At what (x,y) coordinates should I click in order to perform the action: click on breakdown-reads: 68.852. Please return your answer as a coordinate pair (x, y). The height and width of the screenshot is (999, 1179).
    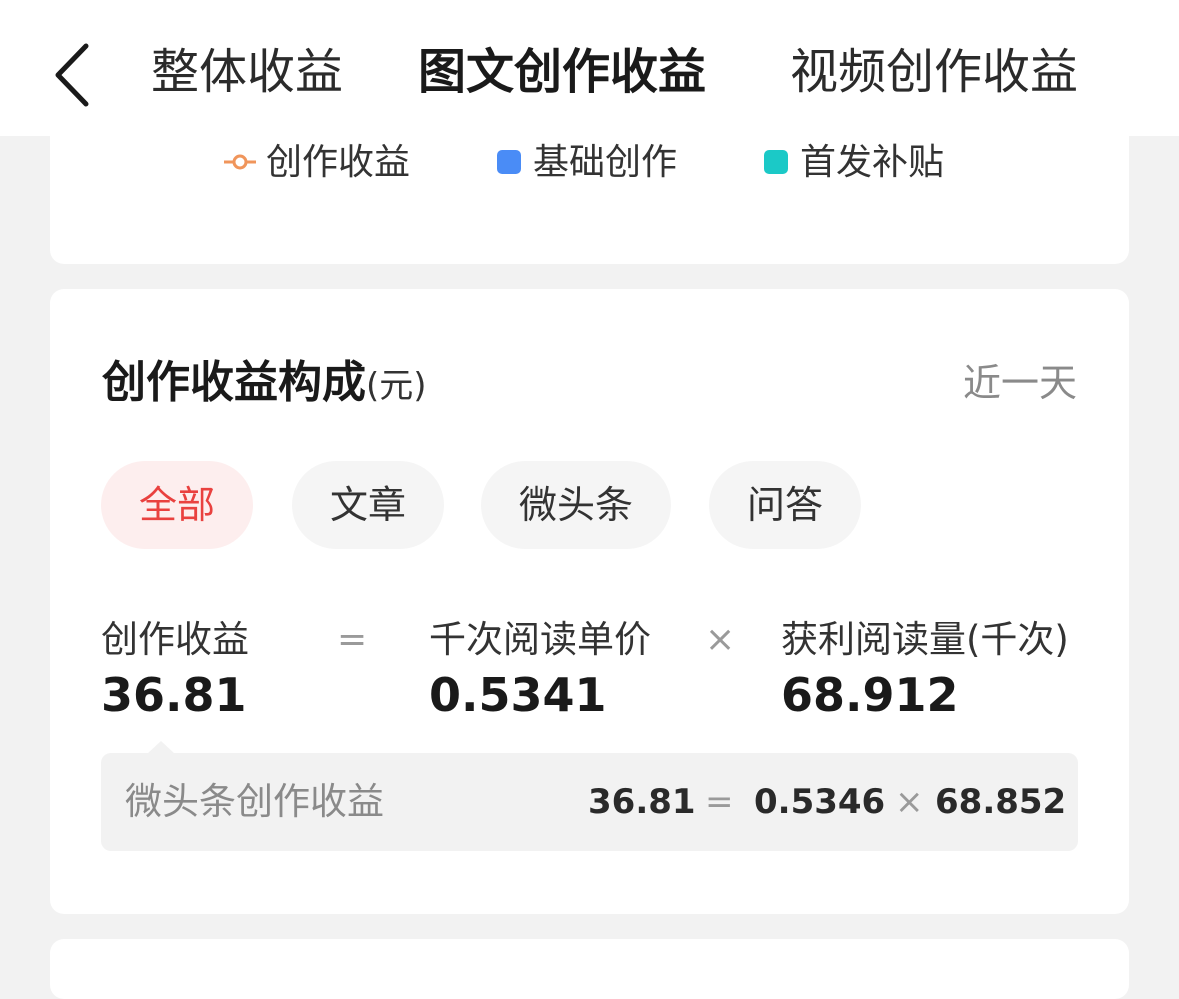
    Looking at the image, I should click on (1001, 802).